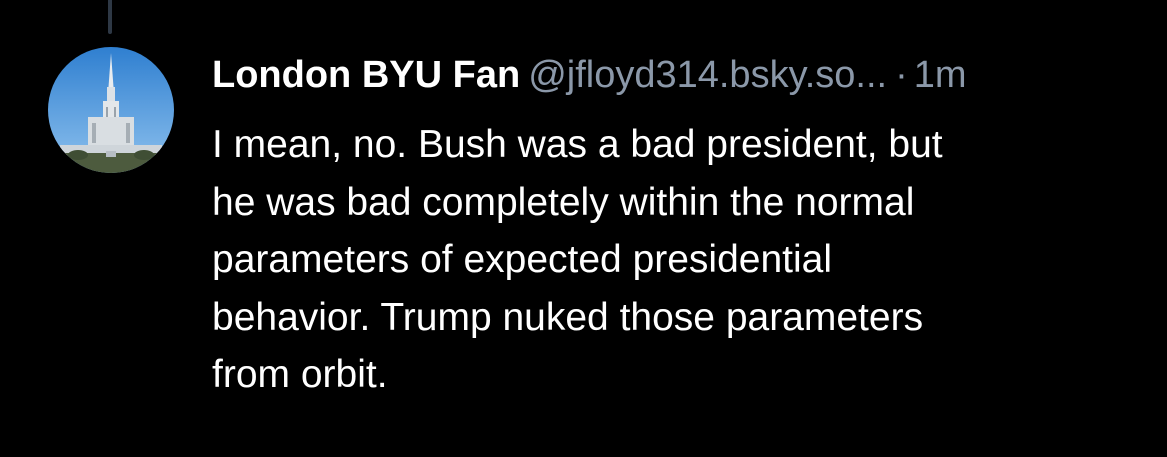 This screenshot has width=1167, height=457. Describe the element at coordinates (300, 374) in the screenshot. I see `post-text-line: from orbit.` at that location.